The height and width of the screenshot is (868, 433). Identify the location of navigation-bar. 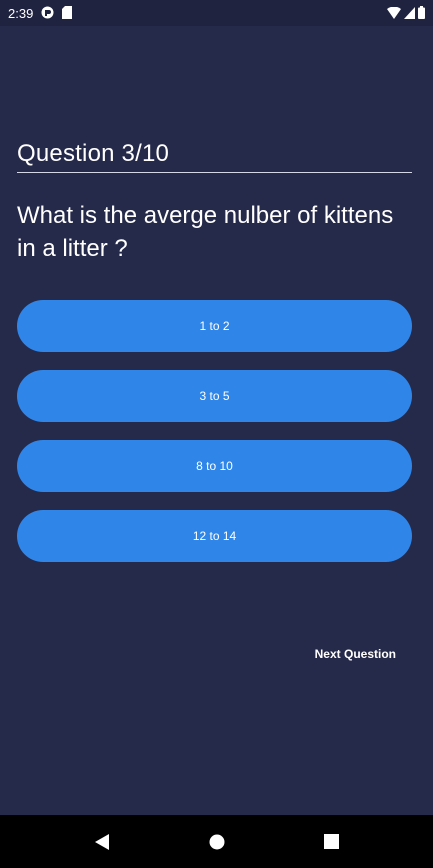
(216, 841).